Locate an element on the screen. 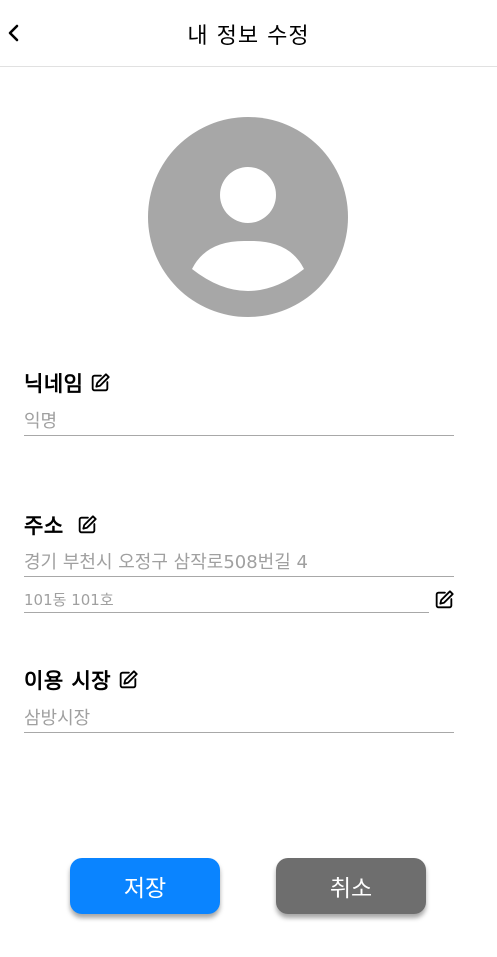 The width and height of the screenshot is (497, 957). market-label-row: 이용 시장 is located at coordinates (81, 680).